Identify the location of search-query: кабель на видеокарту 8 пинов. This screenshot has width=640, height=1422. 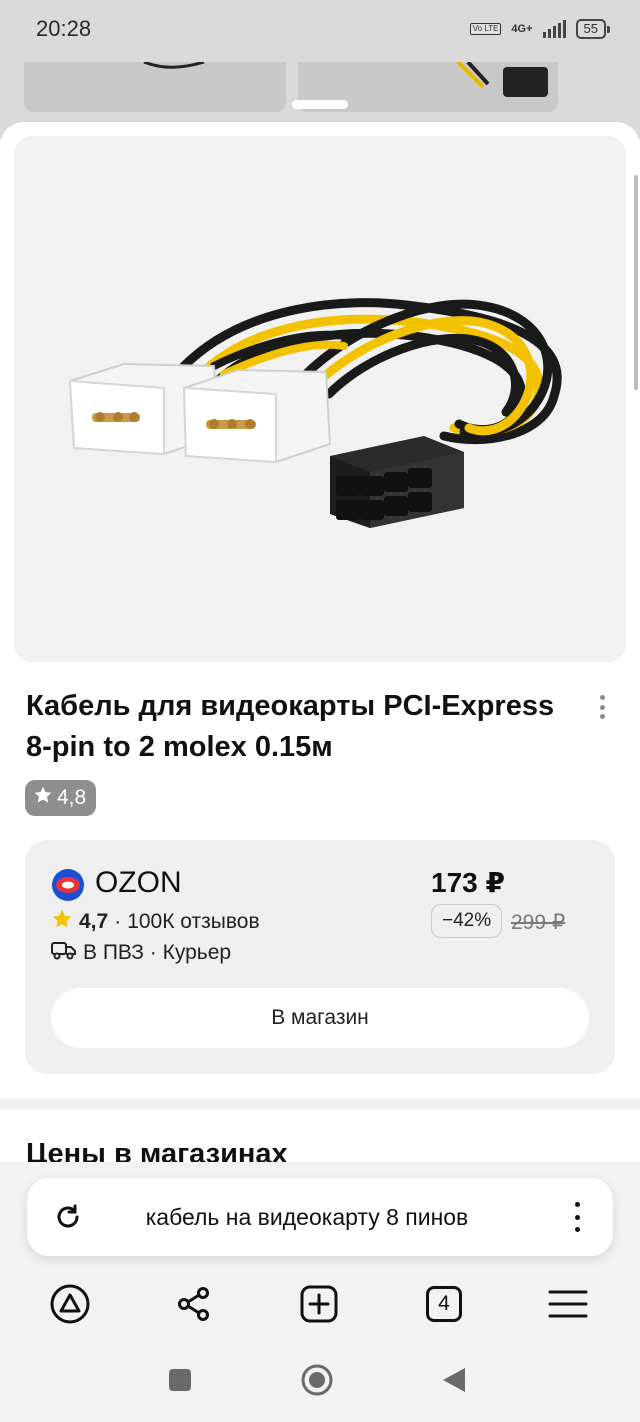
(307, 1217).